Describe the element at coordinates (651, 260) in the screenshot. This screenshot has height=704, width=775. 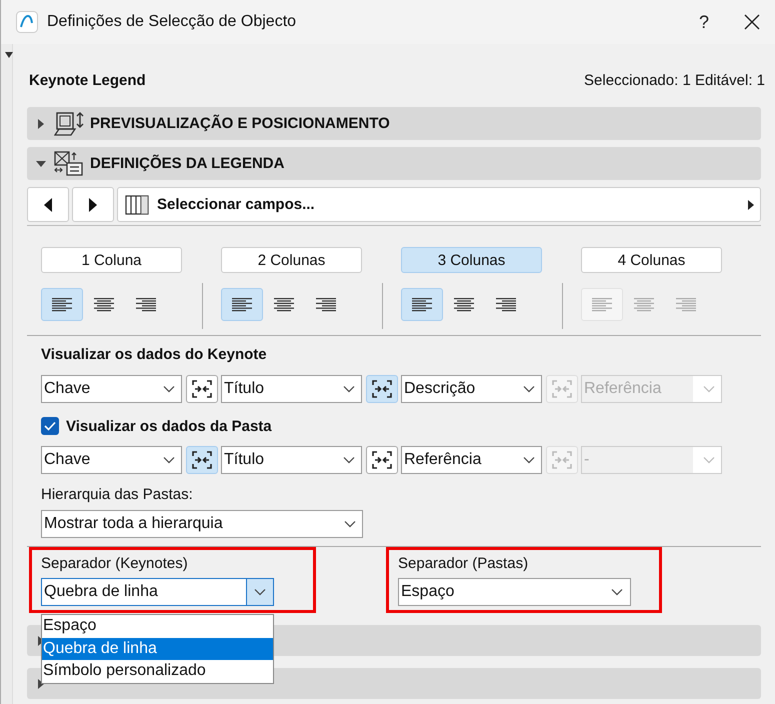
I see `column-count-button: 4 Colunas` at that location.